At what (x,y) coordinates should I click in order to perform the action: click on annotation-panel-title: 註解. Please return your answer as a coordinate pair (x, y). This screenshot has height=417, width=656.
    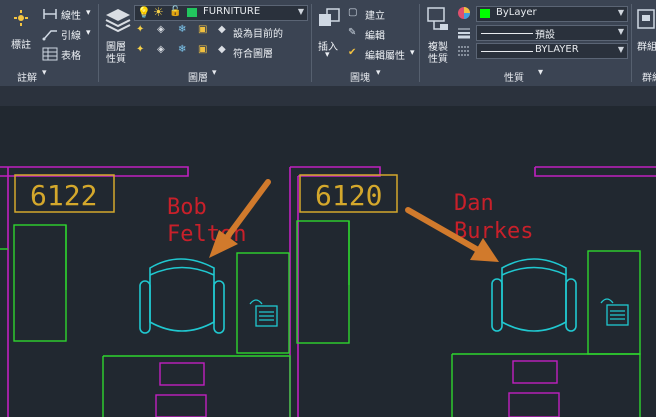
    Looking at the image, I should click on (27, 78).